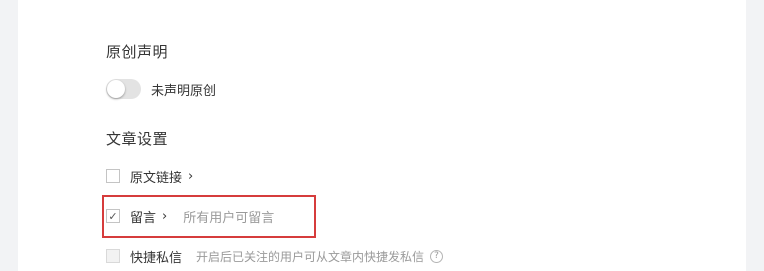 The image size is (764, 271). What do you see at coordinates (113, 176) in the screenshot?
I see `source-link-checkbox` at bounding box center [113, 176].